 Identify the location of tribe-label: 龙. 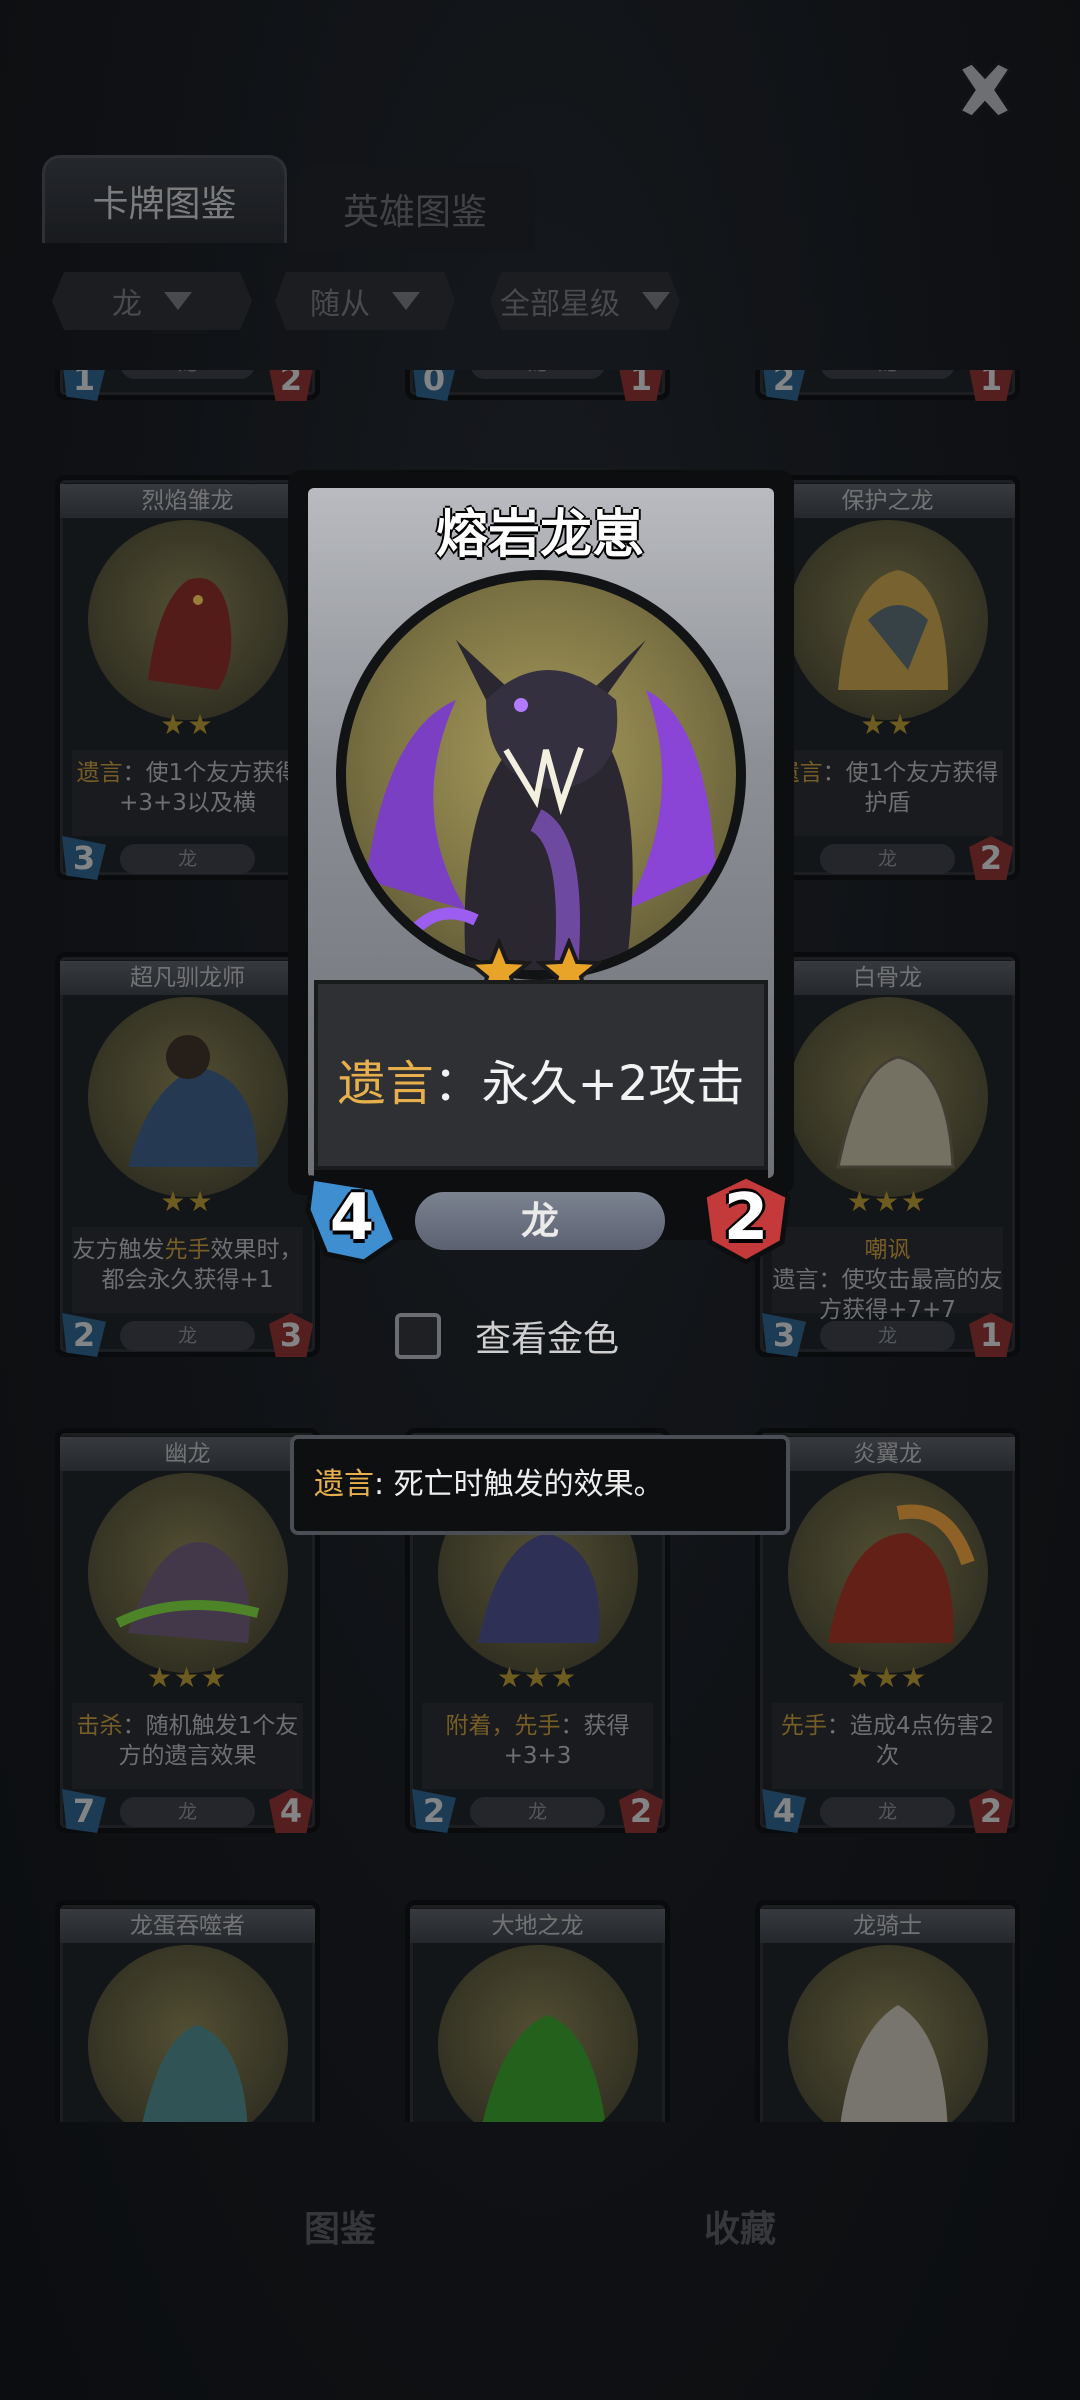
(540, 1221).